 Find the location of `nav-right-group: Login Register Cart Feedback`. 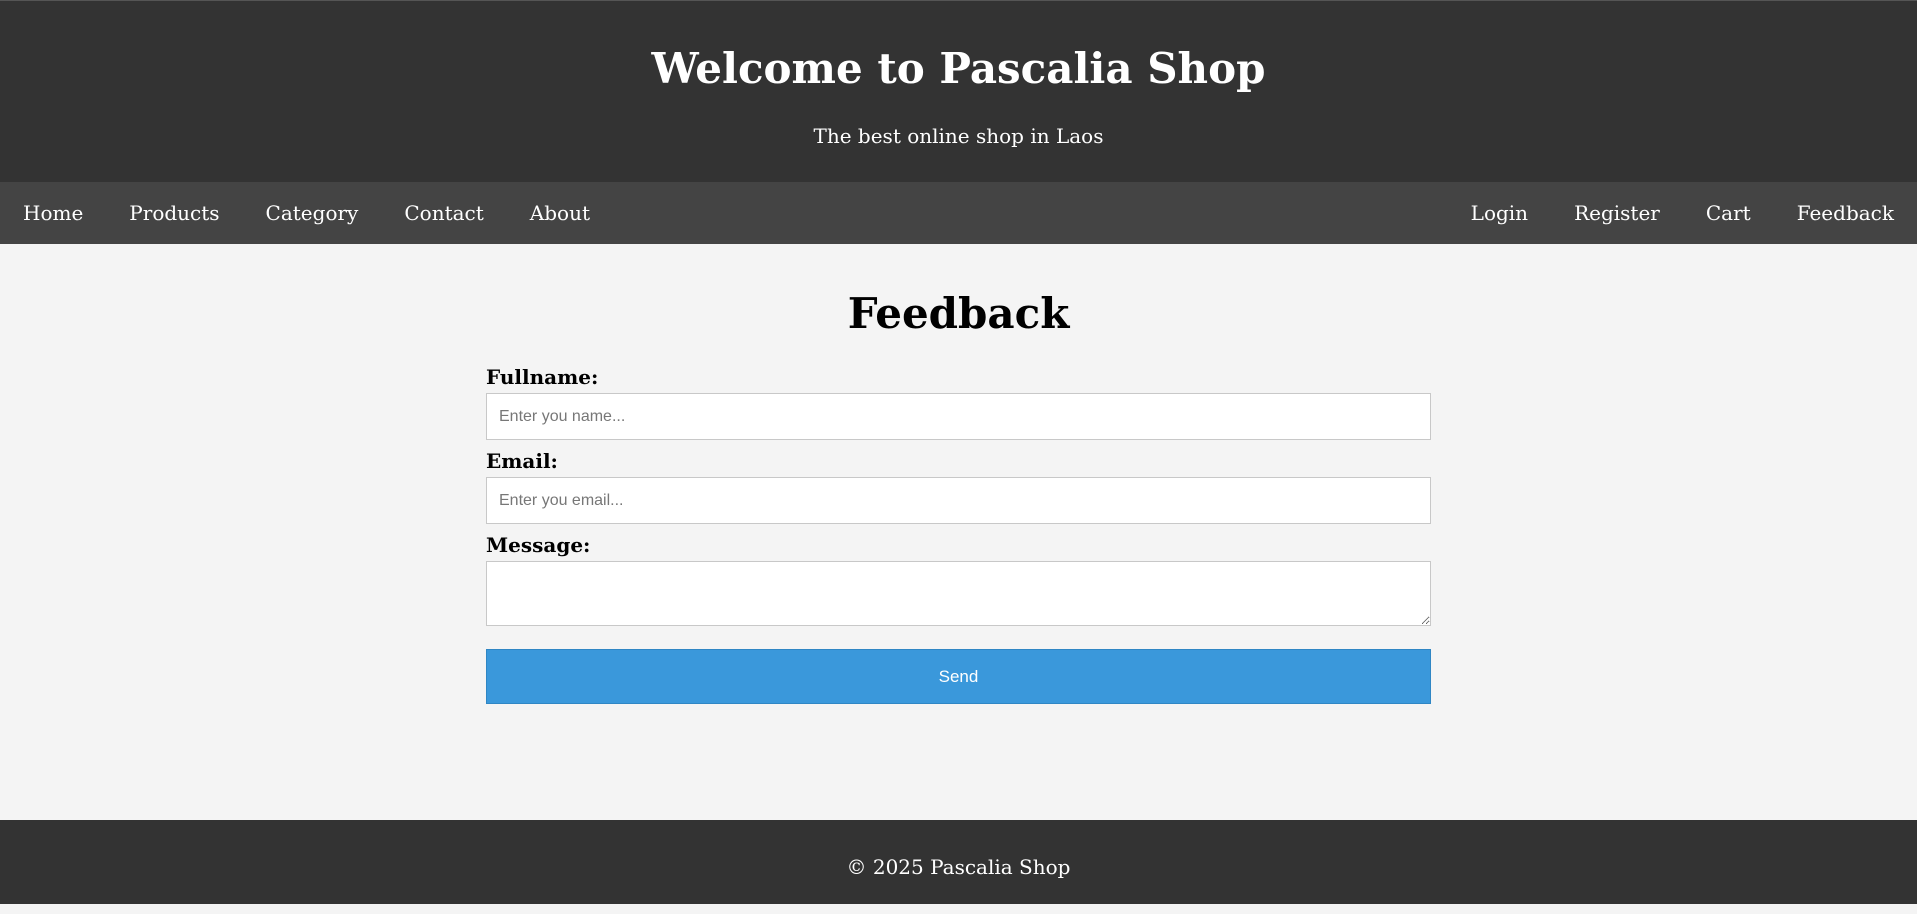

nav-right-group: Login Register Cart Feedback is located at coordinates (1682, 213).